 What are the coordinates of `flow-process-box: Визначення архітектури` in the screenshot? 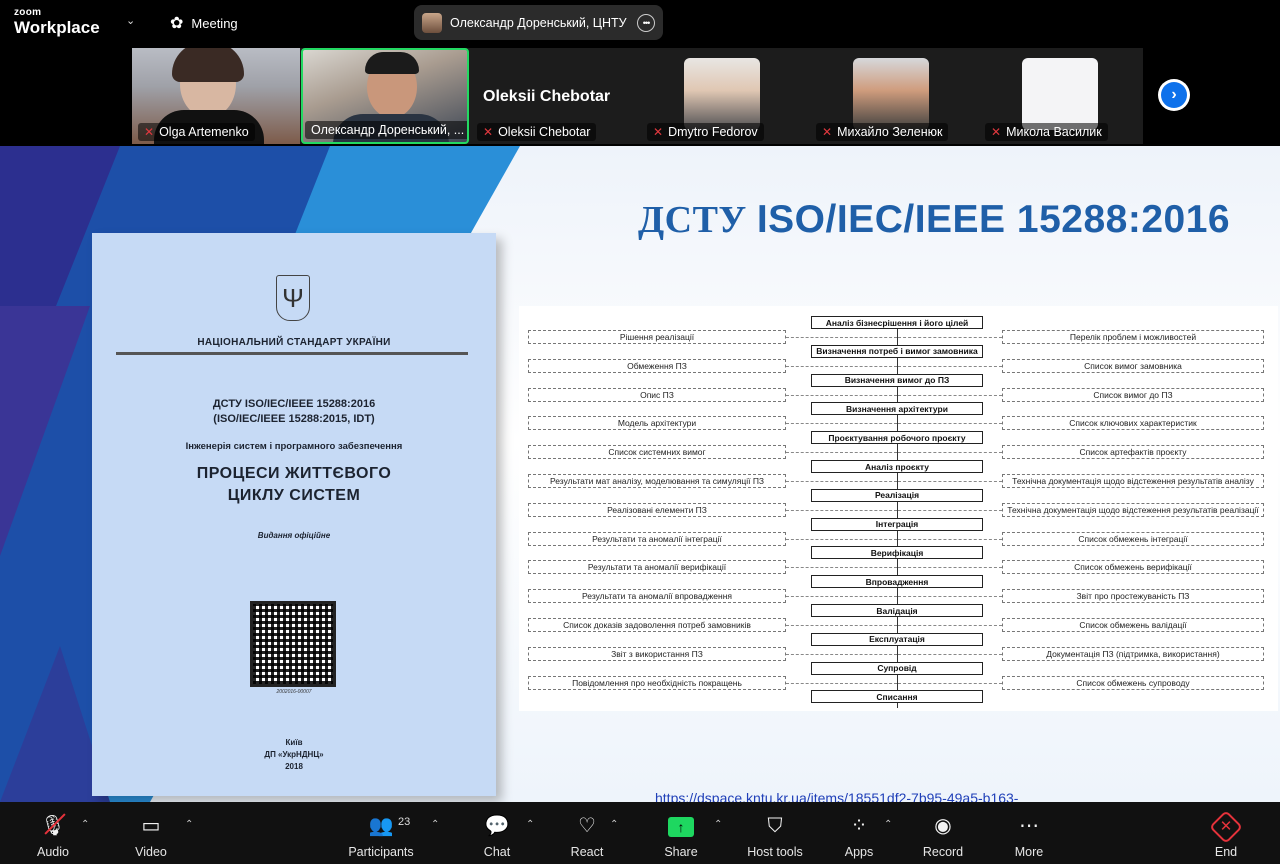 It's located at (897, 409).